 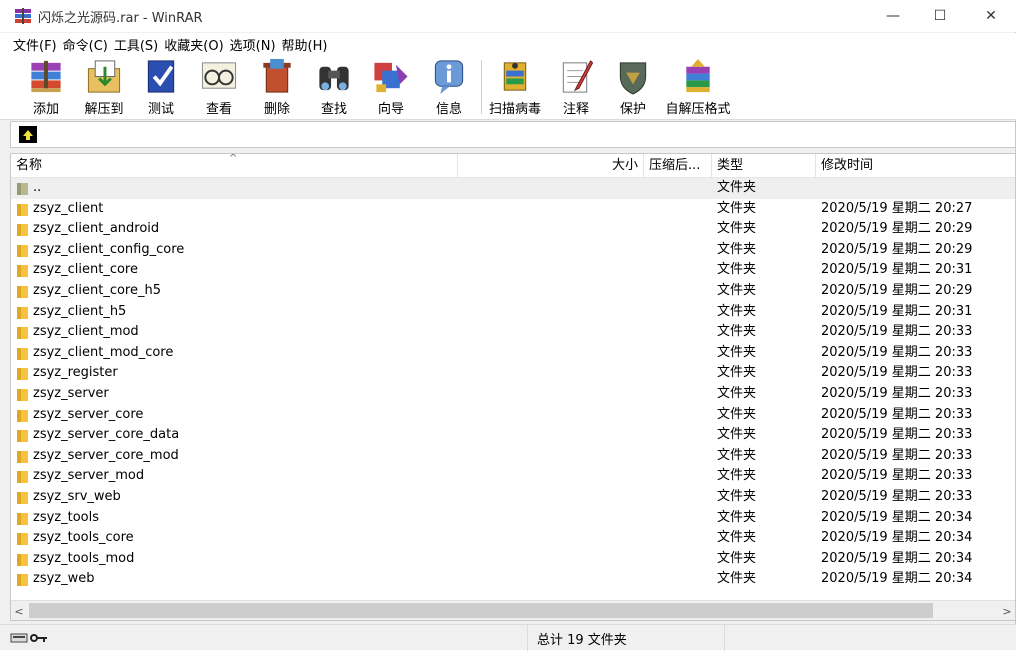 What do you see at coordinates (334, 78) in the screenshot?
I see `find-icon` at bounding box center [334, 78].